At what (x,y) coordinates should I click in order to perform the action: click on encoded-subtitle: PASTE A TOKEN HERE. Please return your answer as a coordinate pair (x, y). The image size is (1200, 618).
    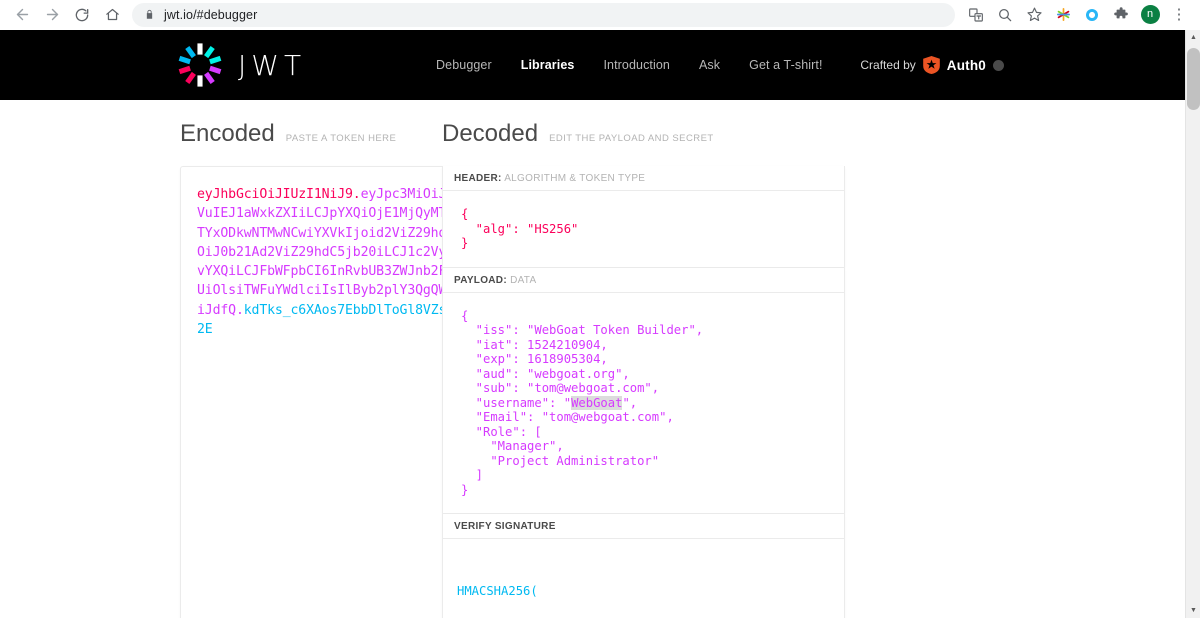
    Looking at the image, I should click on (341, 138).